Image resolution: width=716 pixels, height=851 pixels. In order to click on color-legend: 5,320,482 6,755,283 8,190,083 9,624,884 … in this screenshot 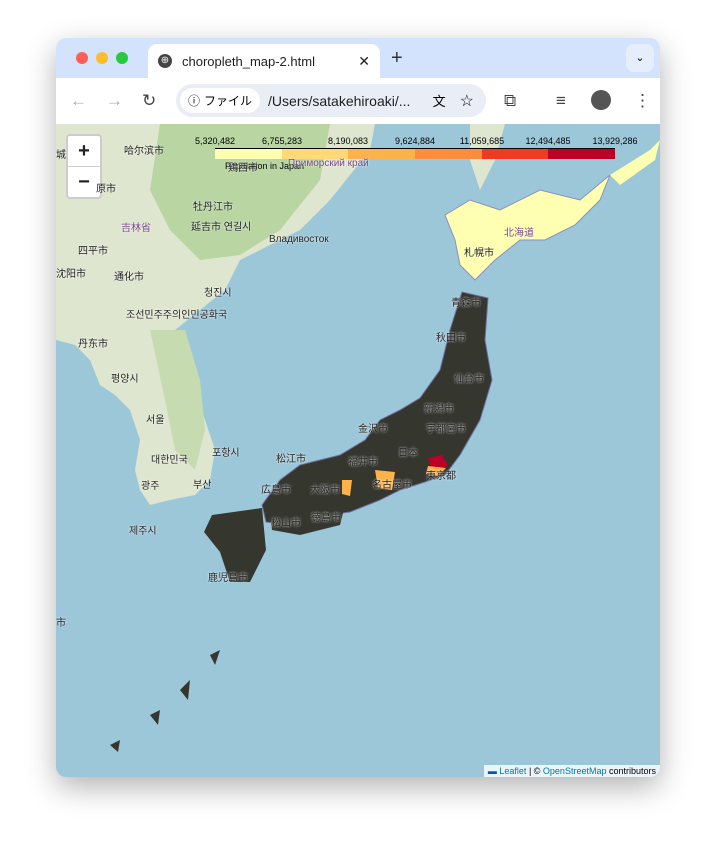, I will do `click(416, 153)`.